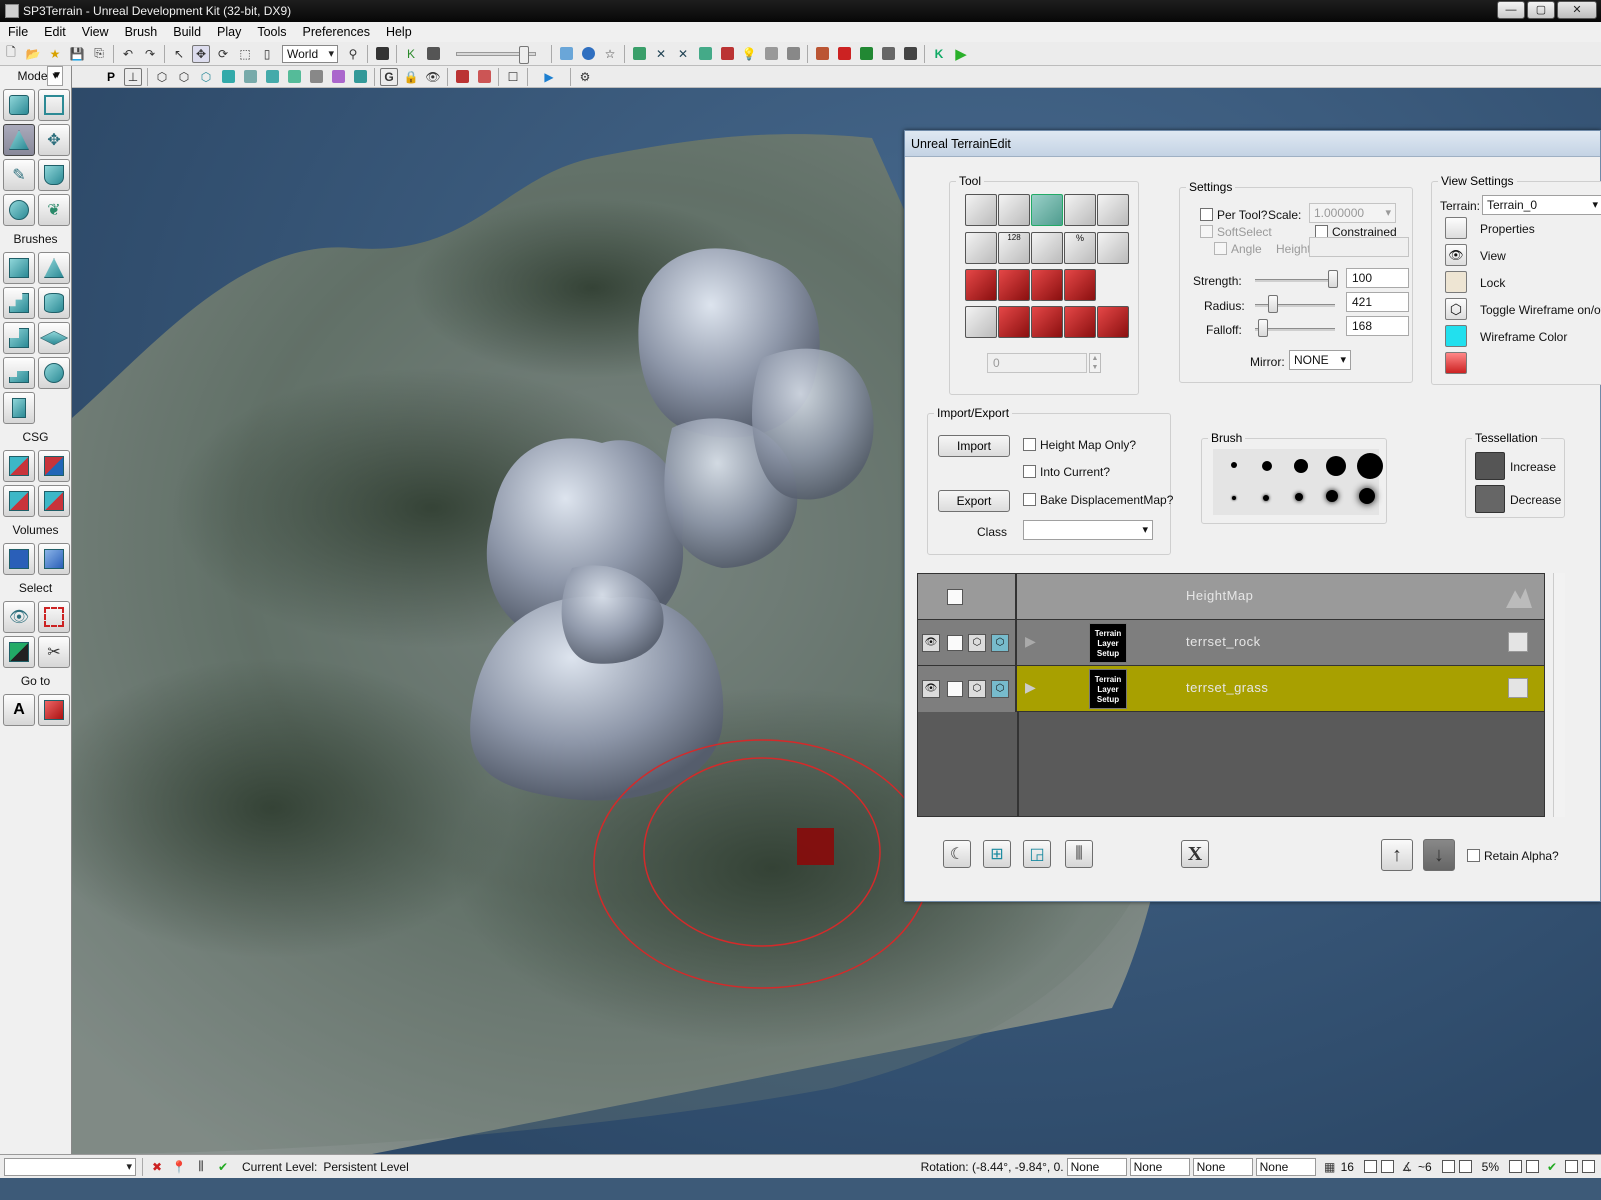 The height and width of the screenshot is (1200, 1601). Describe the element at coordinates (1113, 322) in the screenshot. I see `delete-tool-4-icon` at that location.